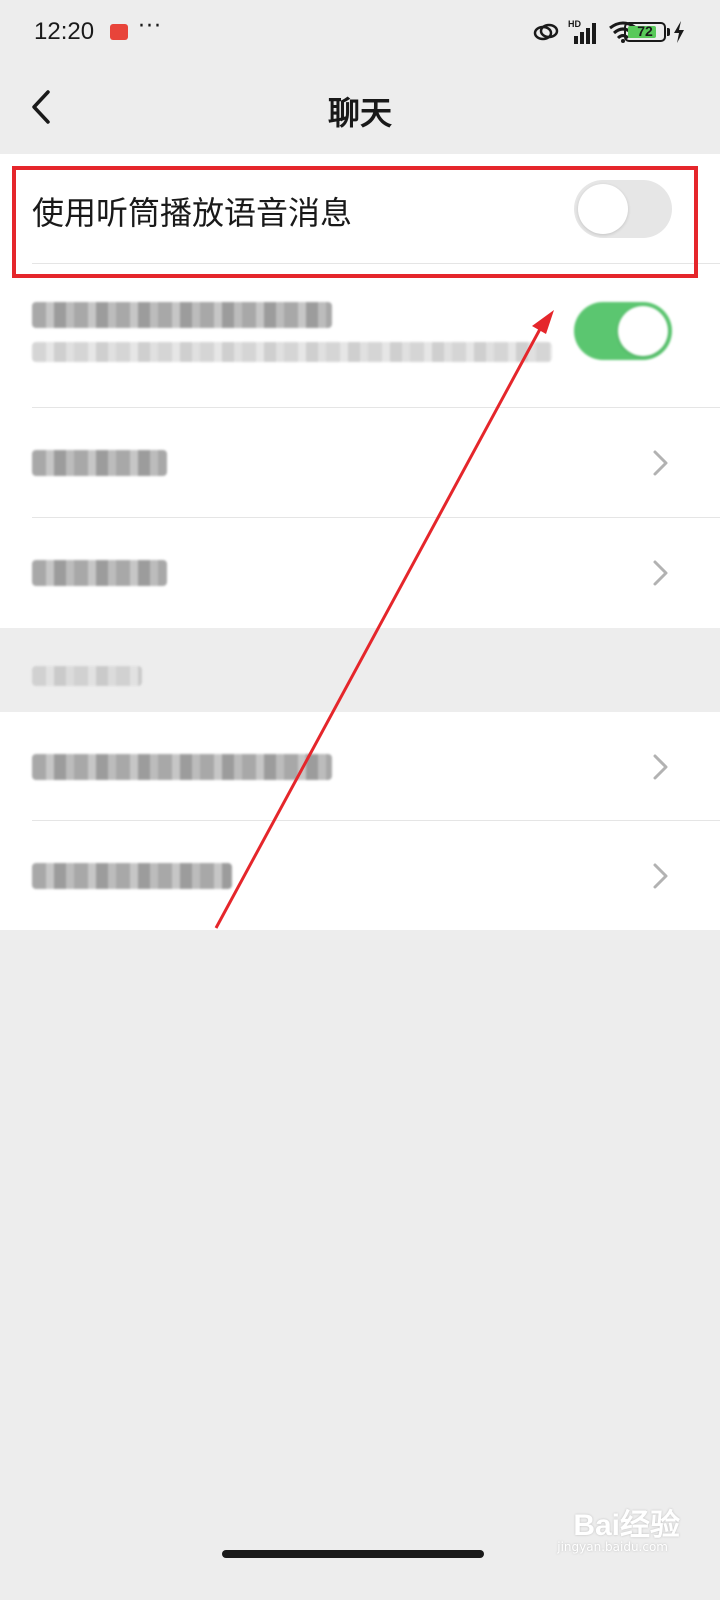  What do you see at coordinates (582, 31) in the screenshot?
I see `cellular-signal-icon: HD` at bounding box center [582, 31].